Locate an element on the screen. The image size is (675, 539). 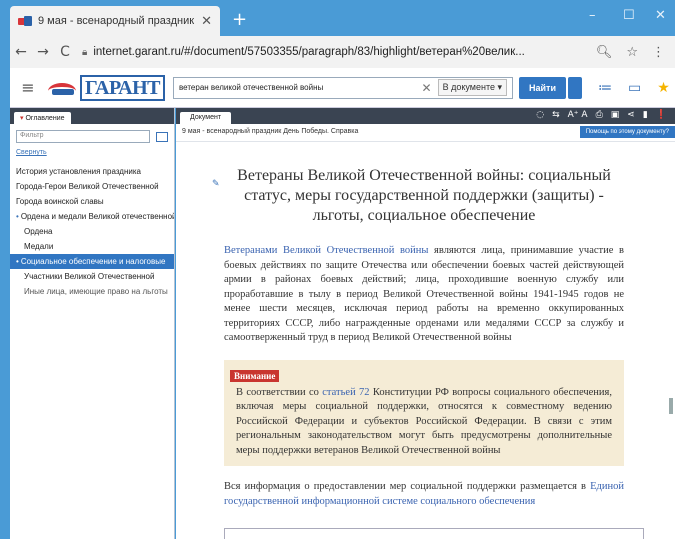
edit-marker-icon: ✎ is located at coordinates (216, 183).